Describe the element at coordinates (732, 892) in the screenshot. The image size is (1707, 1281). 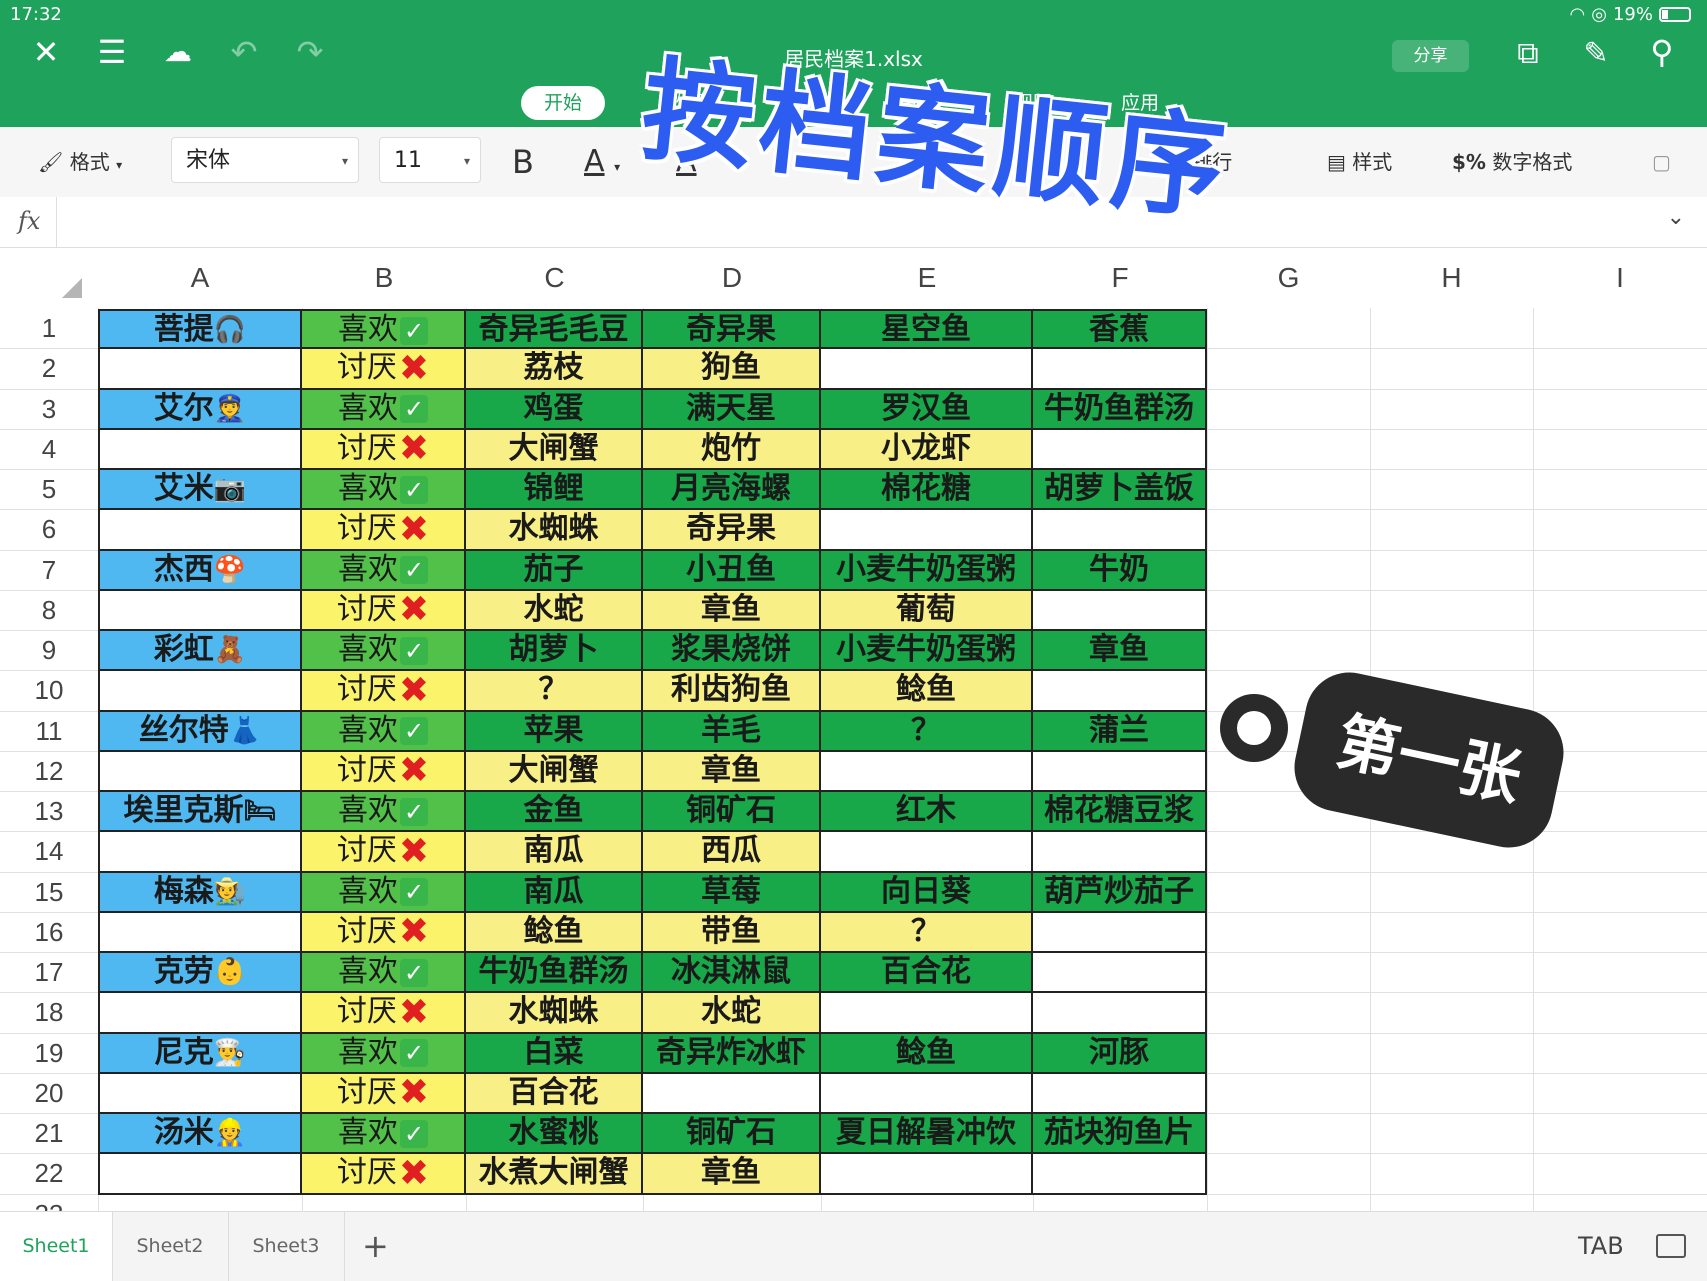
I see `liked-item-cell: 草莓` at that location.